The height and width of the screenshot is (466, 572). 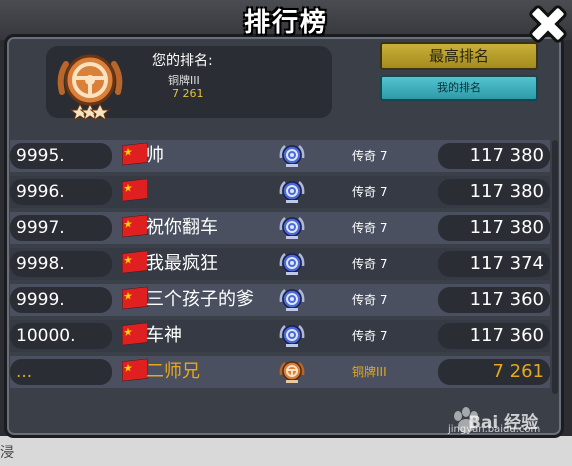 I want to click on watermark-url: jingyan.baidu.com, so click(x=494, y=429).